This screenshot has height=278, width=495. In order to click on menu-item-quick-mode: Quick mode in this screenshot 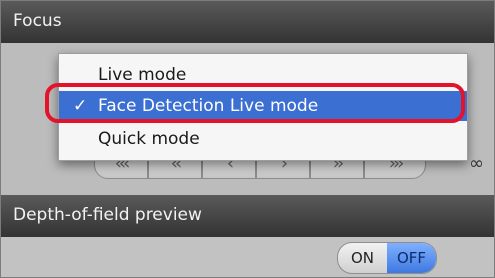, I will do `click(263, 139)`.